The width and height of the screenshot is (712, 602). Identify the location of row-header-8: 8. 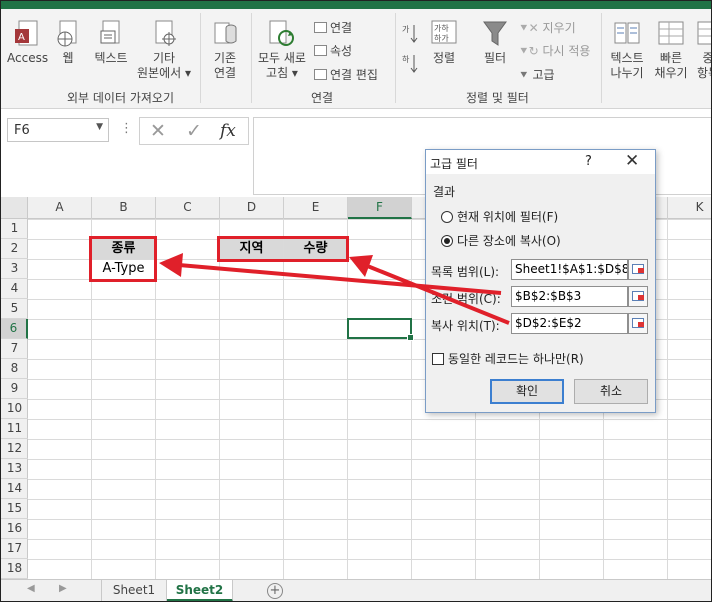
(14, 369).